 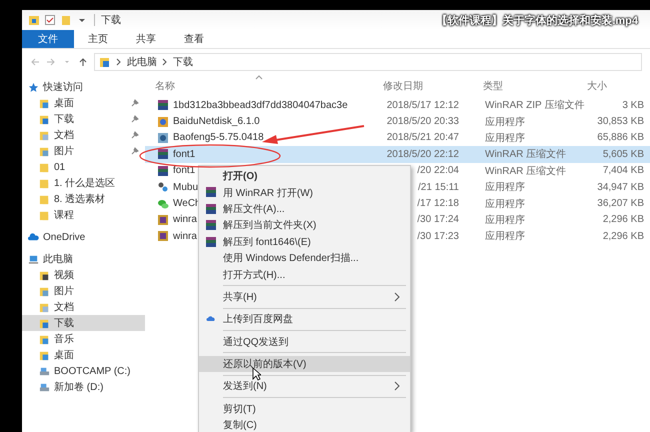 I want to click on nav-item: 课程, so click(x=83, y=215).